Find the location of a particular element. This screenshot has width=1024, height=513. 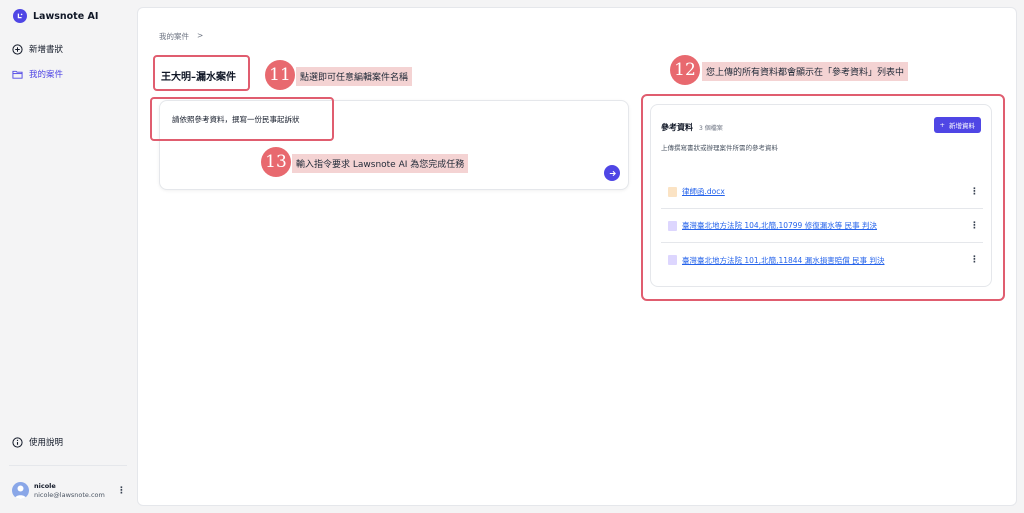

list-item: 臺灣臺北地方法院 104,北簡,10799 修復漏水等 民事 判決 ⋮ is located at coordinates (822, 226).